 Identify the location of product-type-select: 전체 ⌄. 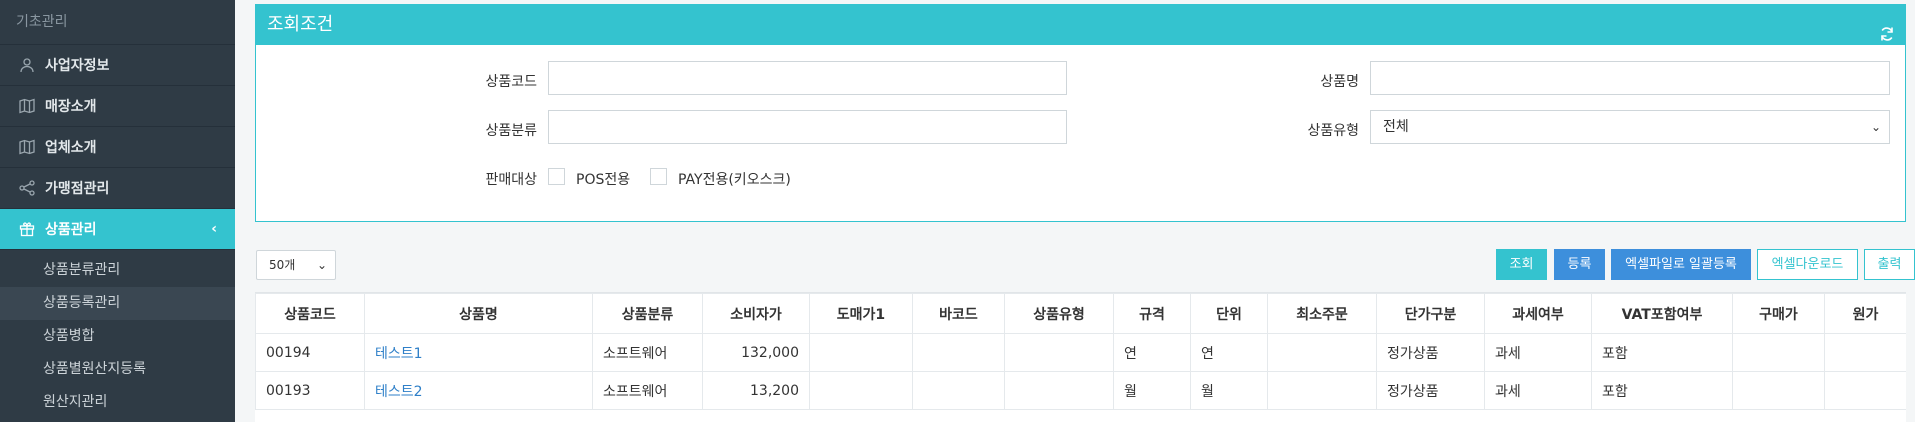
(1630, 127).